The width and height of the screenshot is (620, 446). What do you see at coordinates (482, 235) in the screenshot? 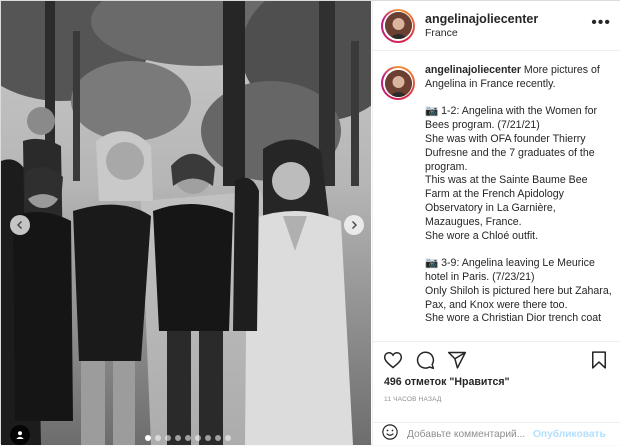
I see `caption-line: She wore a Chloé outfit.` at bounding box center [482, 235].